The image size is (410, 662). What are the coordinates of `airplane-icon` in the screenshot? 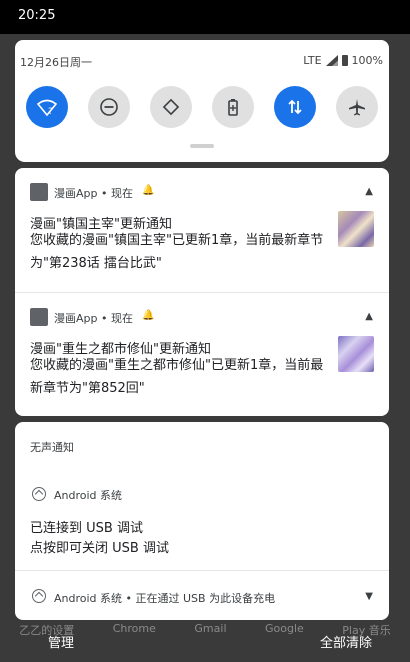 It's located at (357, 107).